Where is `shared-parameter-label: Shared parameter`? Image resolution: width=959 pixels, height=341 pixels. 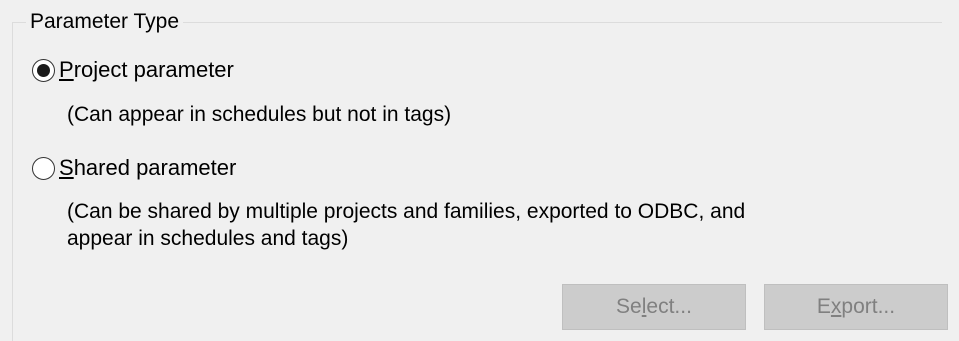 shared-parameter-label: Shared parameter is located at coordinates (147, 168).